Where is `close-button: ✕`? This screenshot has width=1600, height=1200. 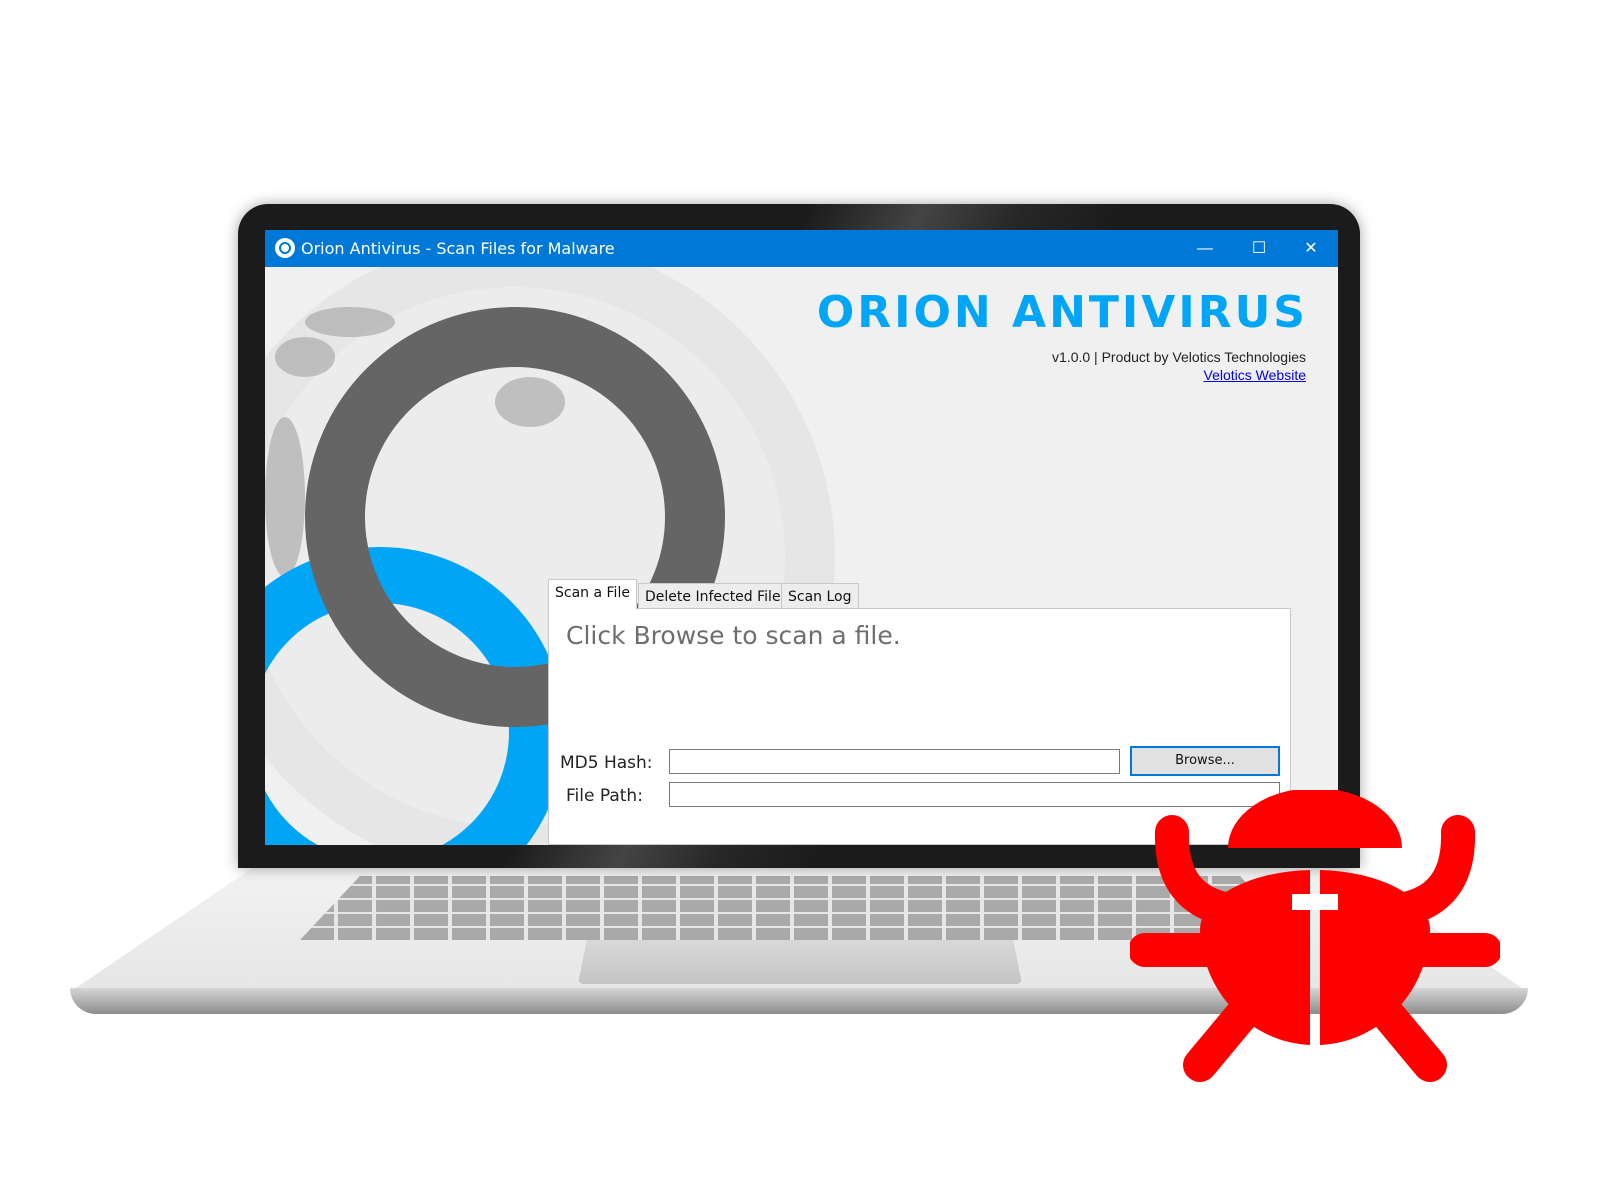 close-button: ✕ is located at coordinates (1311, 248).